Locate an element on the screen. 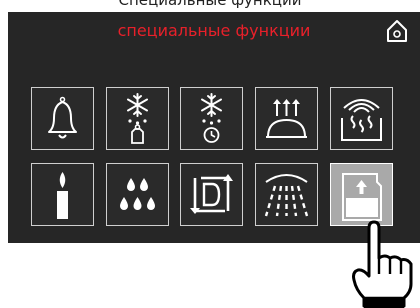 This screenshot has height=308, width=420. tile-timer-bell is located at coordinates (62, 118).